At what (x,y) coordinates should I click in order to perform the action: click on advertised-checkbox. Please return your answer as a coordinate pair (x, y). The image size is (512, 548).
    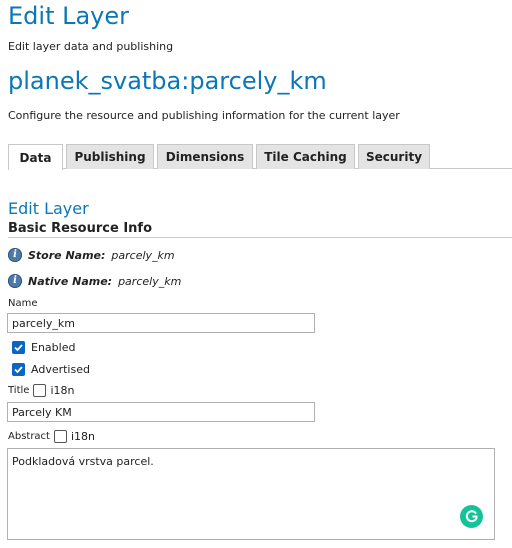
    Looking at the image, I should click on (18, 369).